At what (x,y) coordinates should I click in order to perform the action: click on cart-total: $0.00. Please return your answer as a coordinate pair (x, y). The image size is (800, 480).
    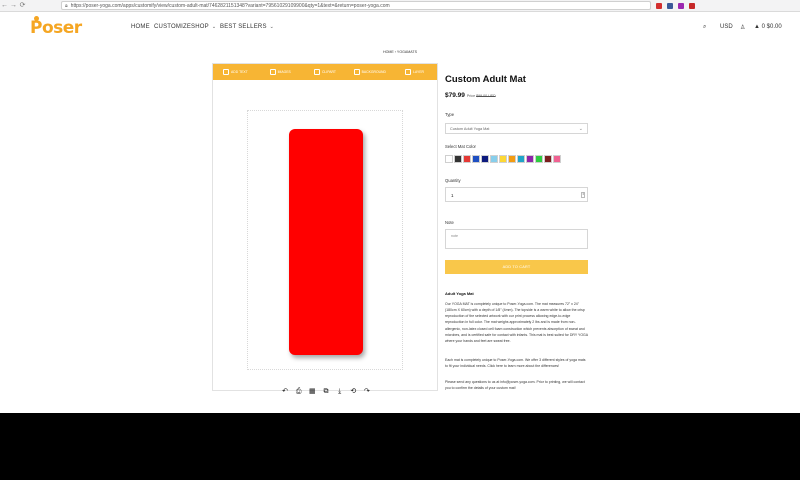
    Looking at the image, I should click on (774, 27).